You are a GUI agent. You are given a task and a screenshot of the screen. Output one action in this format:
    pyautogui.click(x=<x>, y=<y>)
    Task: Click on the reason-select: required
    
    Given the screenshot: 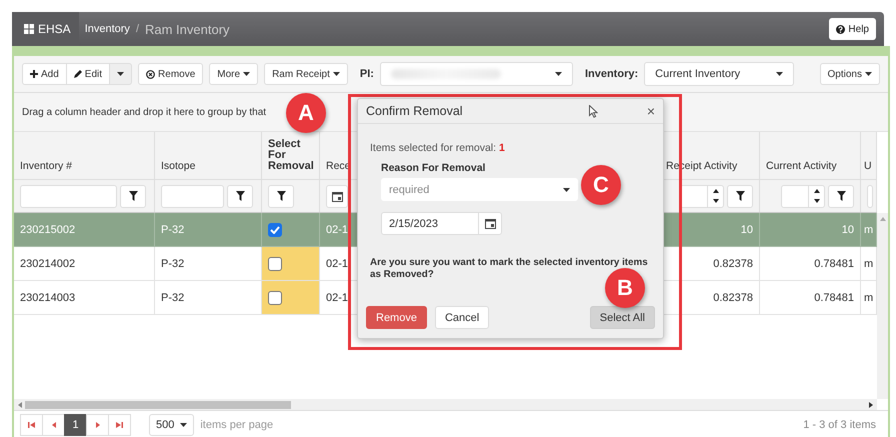 What is the action you would take?
    pyautogui.click(x=479, y=189)
    